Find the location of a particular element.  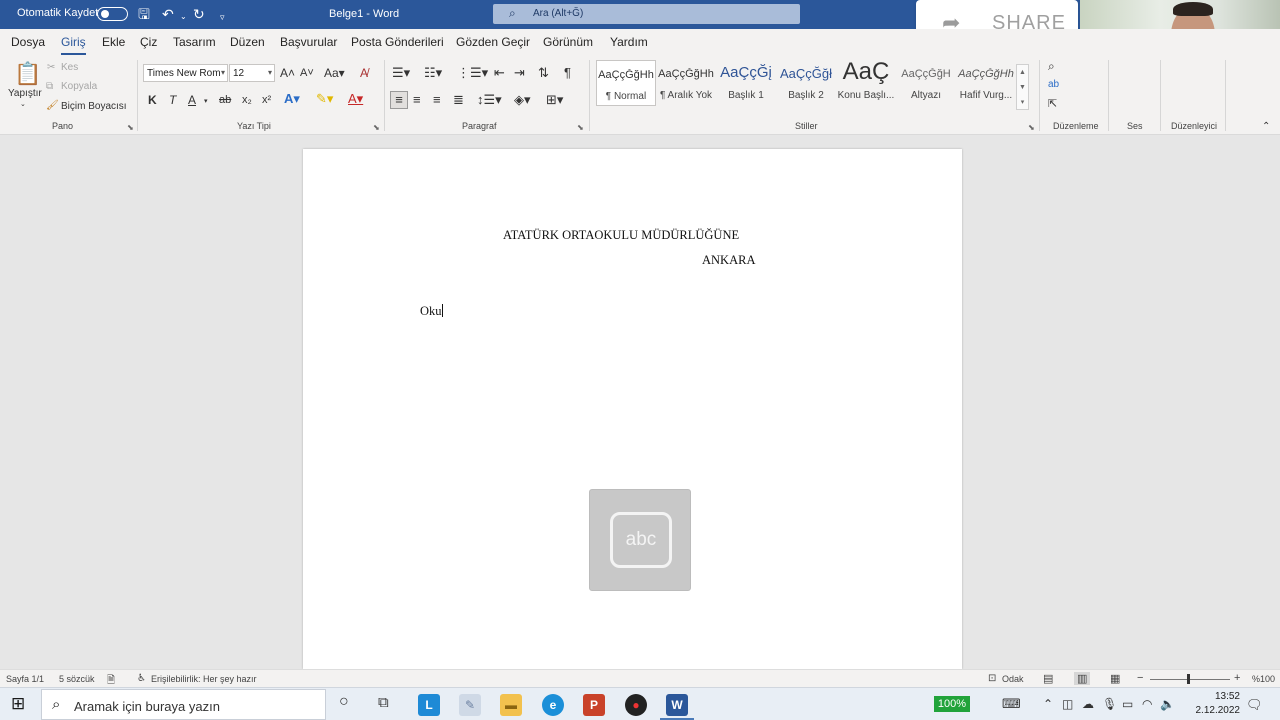

multilevel-list-icon: ⋮☰▾ is located at coordinates (472, 73).